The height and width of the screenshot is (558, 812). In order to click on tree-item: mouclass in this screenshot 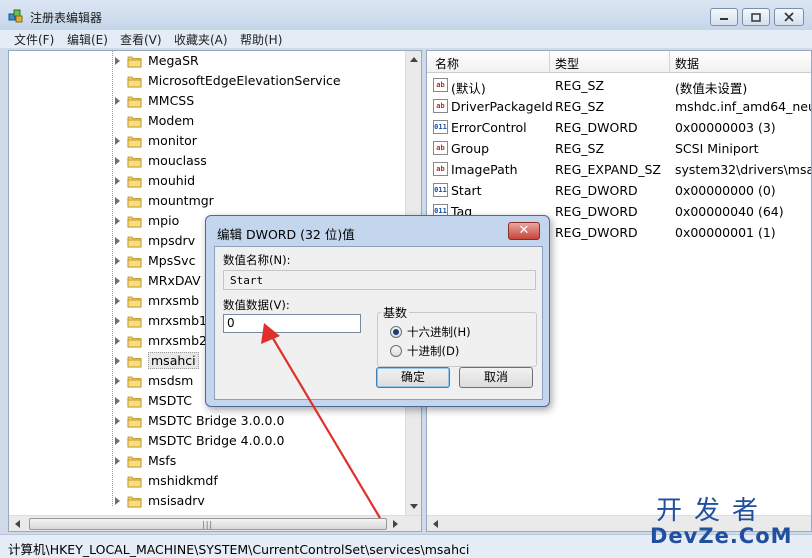, I will do `click(207, 161)`.